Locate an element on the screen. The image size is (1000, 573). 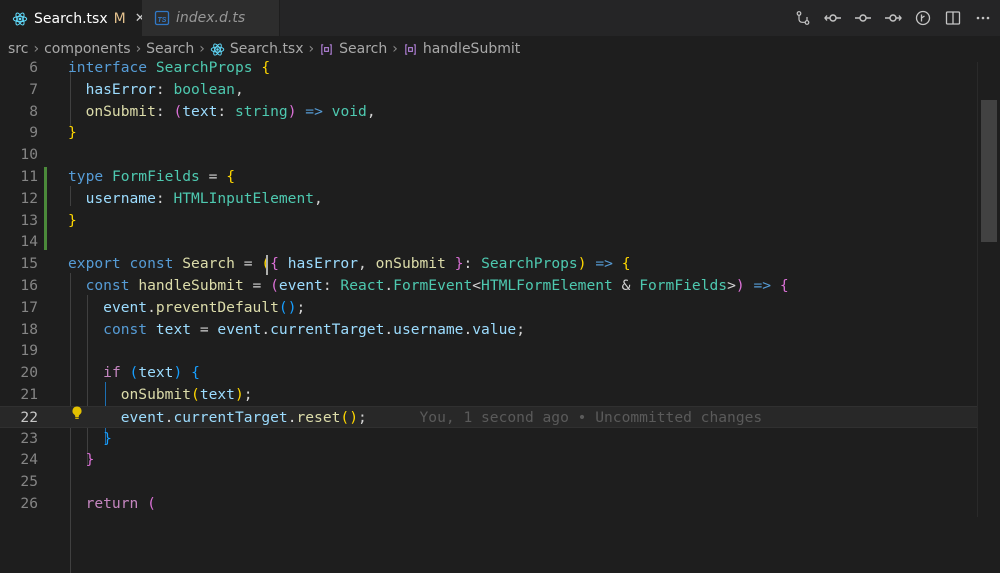
code-token: export is located at coordinates (94, 264).